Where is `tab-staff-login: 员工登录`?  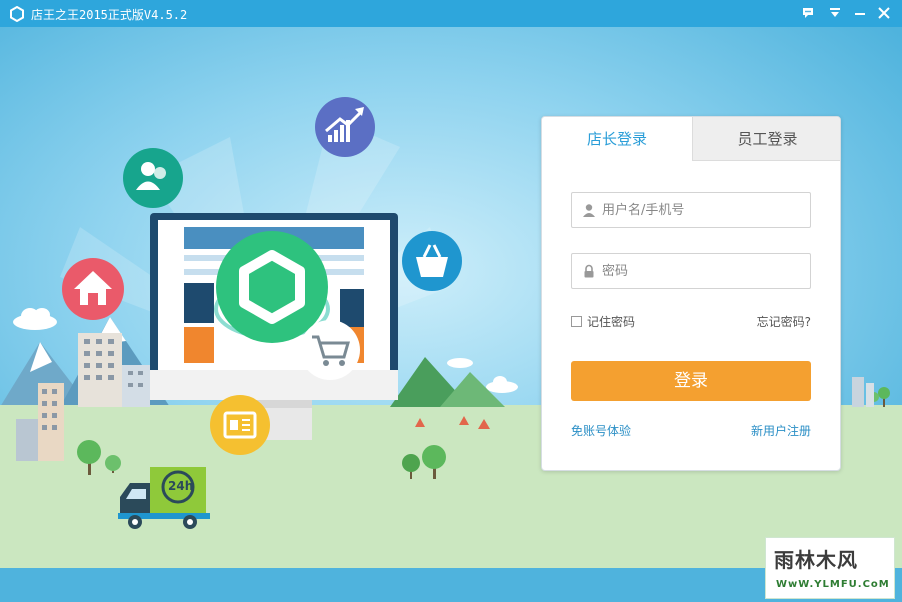
tab-staff-login: 员工登录 is located at coordinates (766, 139).